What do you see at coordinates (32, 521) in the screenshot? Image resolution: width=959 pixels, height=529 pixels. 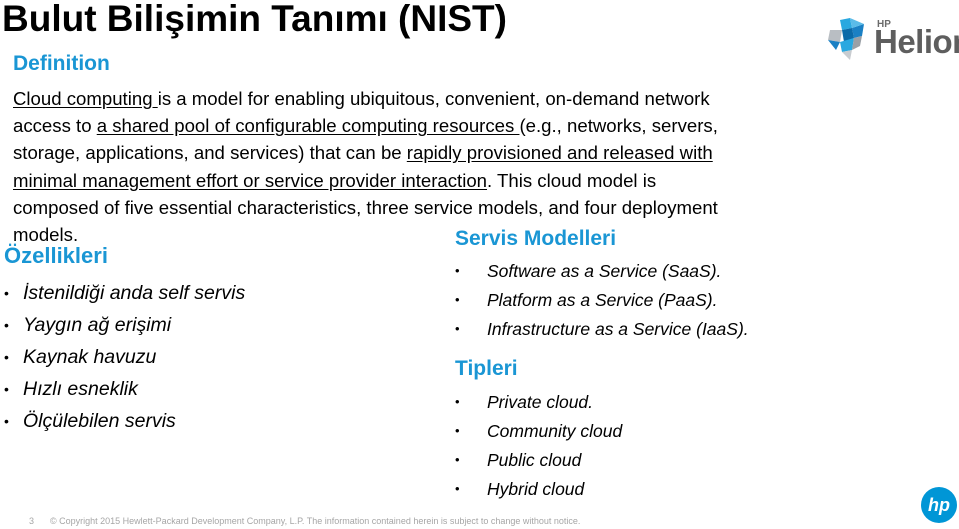 I see `page-number: 3` at bounding box center [32, 521].